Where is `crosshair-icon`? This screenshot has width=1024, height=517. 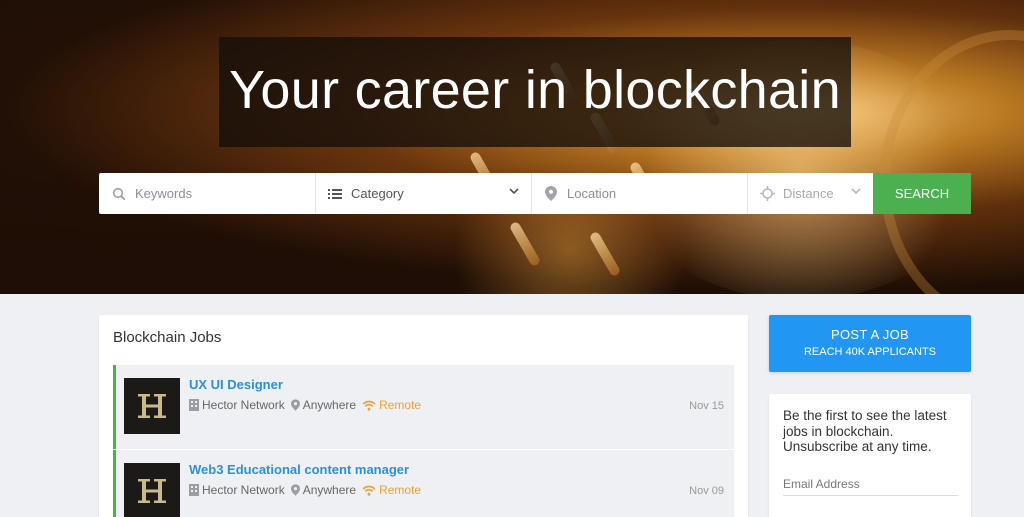
crosshair-icon is located at coordinates (767, 194).